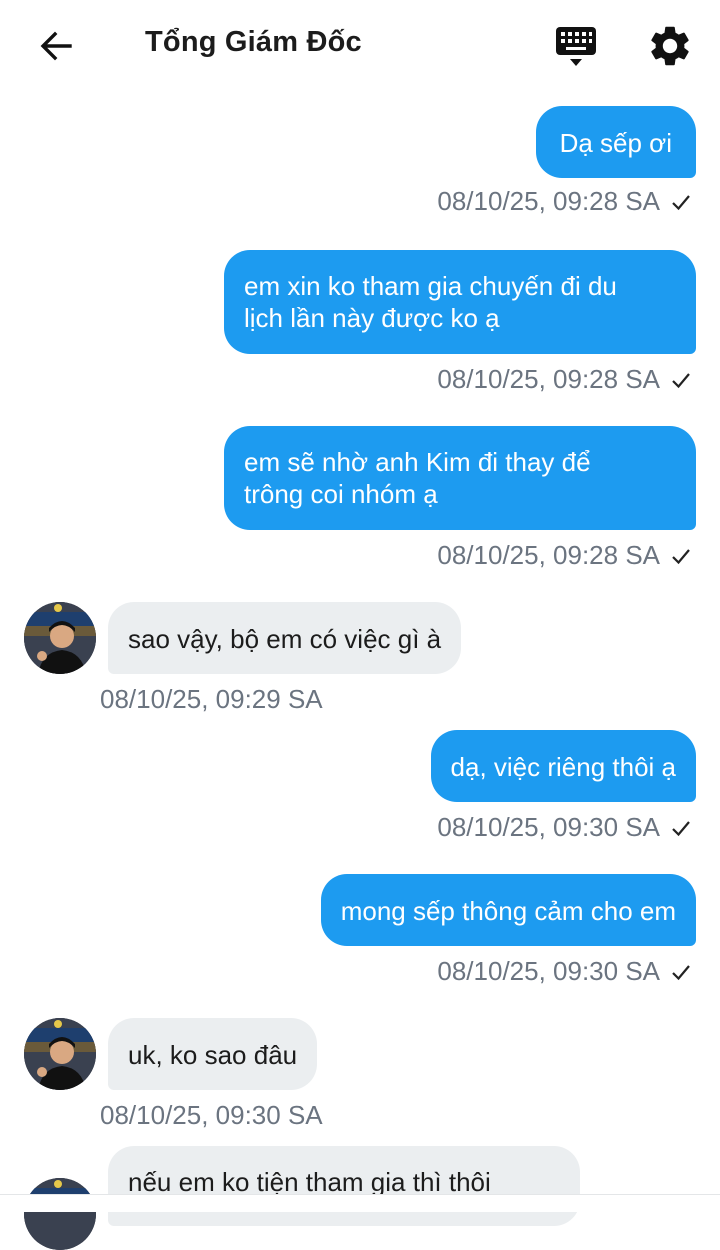 This screenshot has width=720, height=1250. Describe the element at coordinates (372, 318) in the screenshot. I see `message-text-line: lịch lần này được ko ạ` at that location.